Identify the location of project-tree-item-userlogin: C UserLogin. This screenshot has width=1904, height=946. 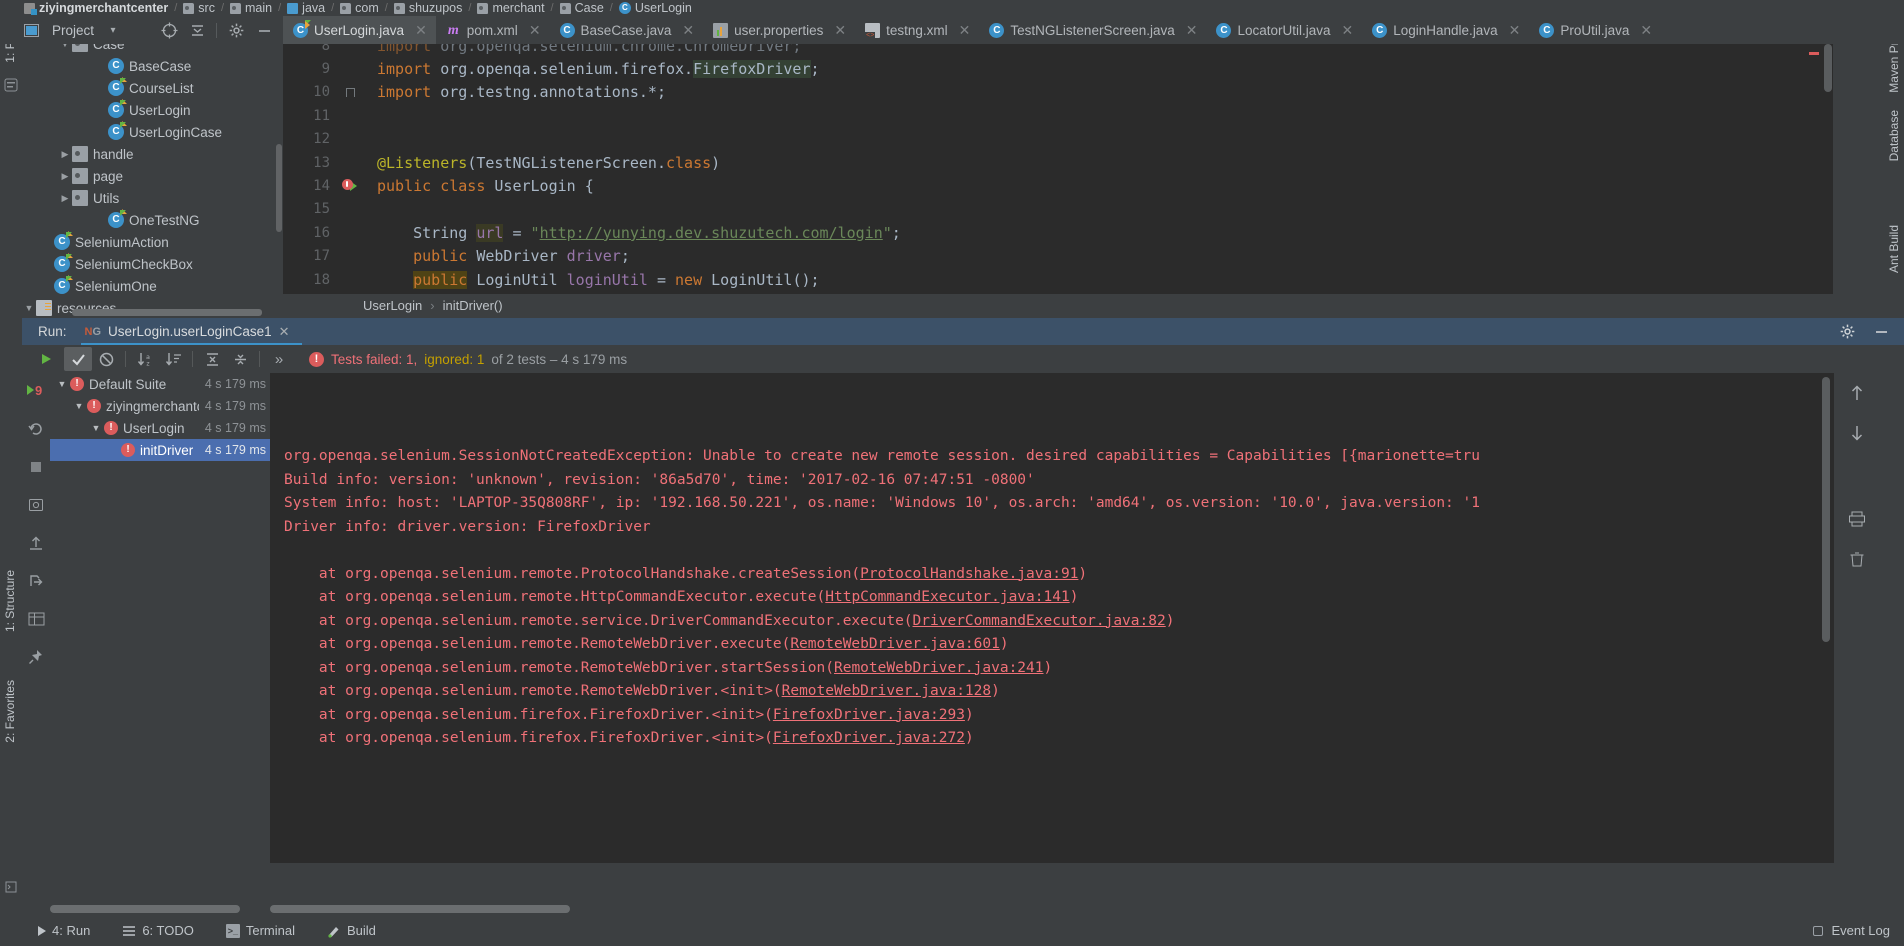
(152, 110).